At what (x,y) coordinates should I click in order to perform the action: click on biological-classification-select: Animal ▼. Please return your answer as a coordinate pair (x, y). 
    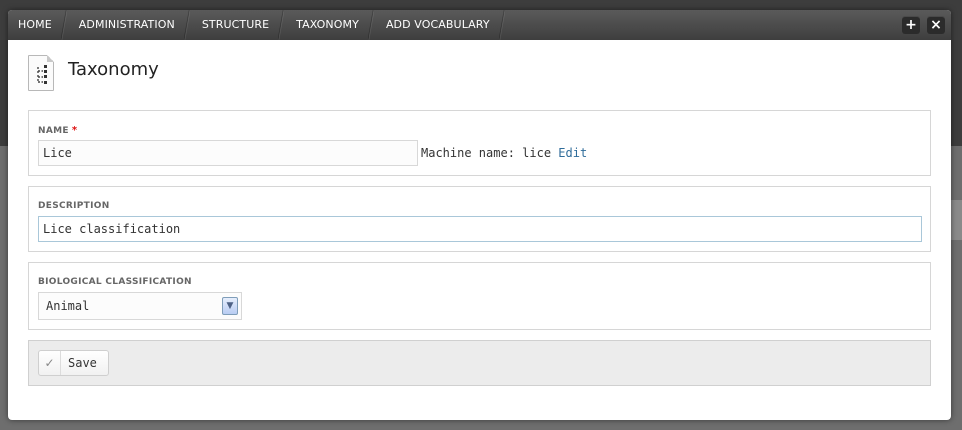
    Looking at the image, I should click on (140, 306).